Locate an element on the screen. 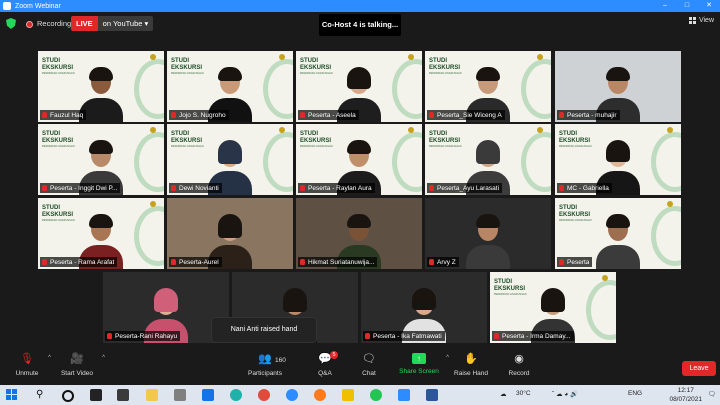  unmute-label: Unmute is located at coordinates (27, 373).